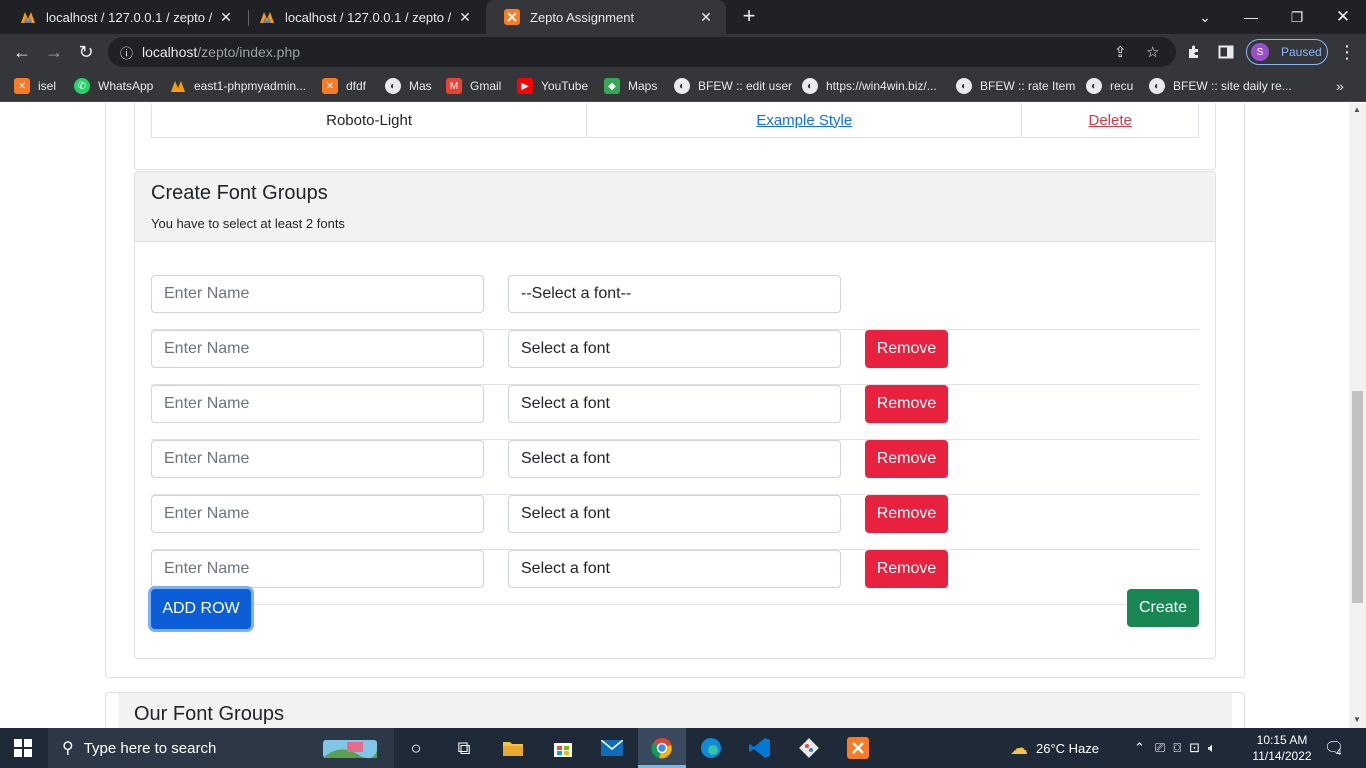 The image size is (1366, 768). Describe the element at coordinates (1357, 109) in the screenshot. I see `scroll-up-icon: ▲` at that location.